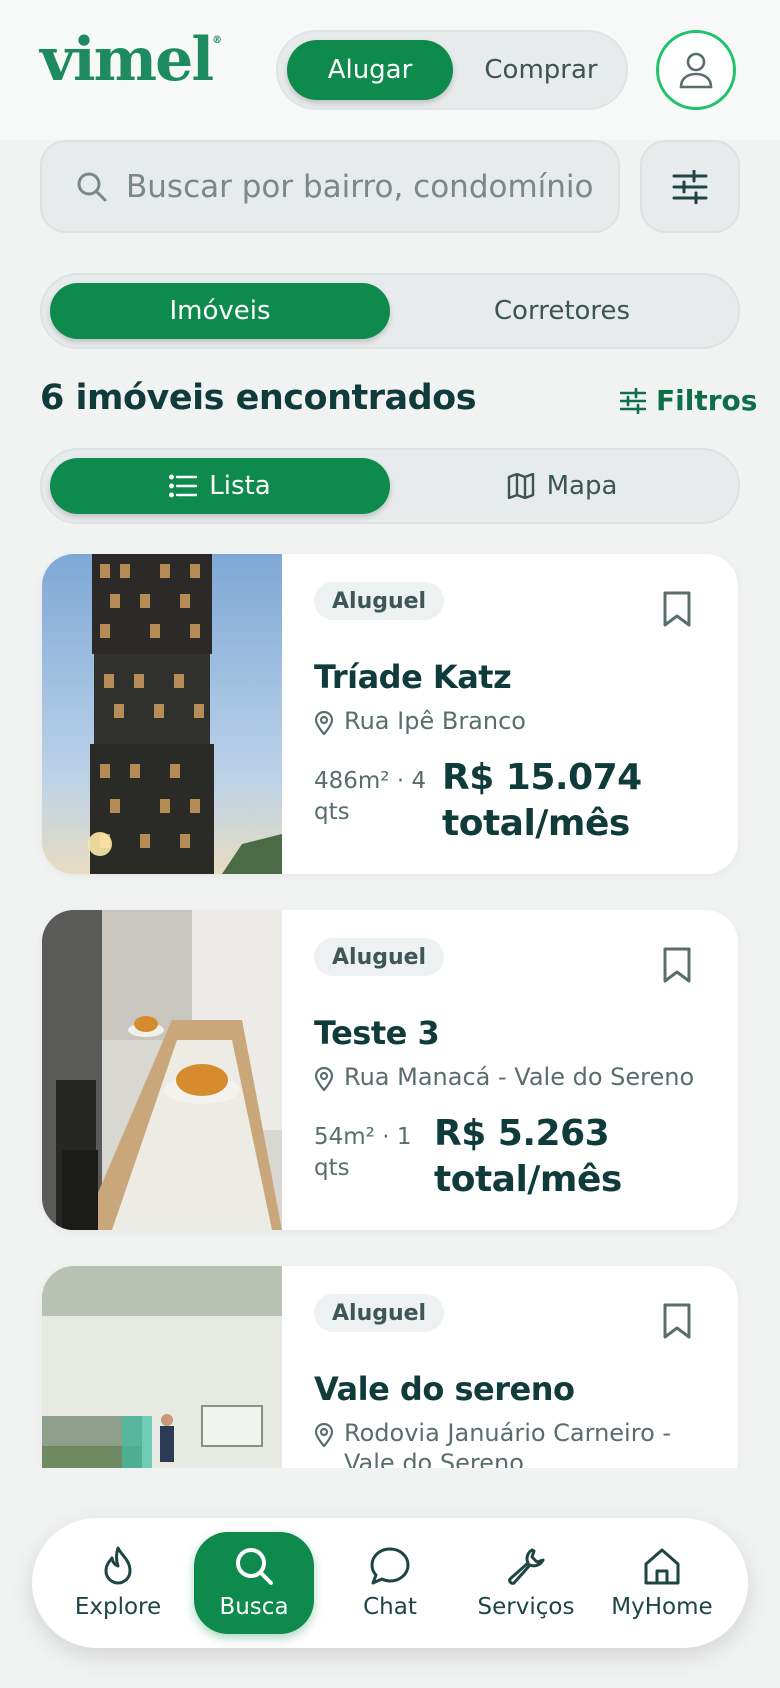 Image resolution: width=780 pixels, height=1688 pixels. Describe the element at coordinates (528, 1157) in the screenshot. I see `listing-price: R$ 5.263 total/mês` at that location.